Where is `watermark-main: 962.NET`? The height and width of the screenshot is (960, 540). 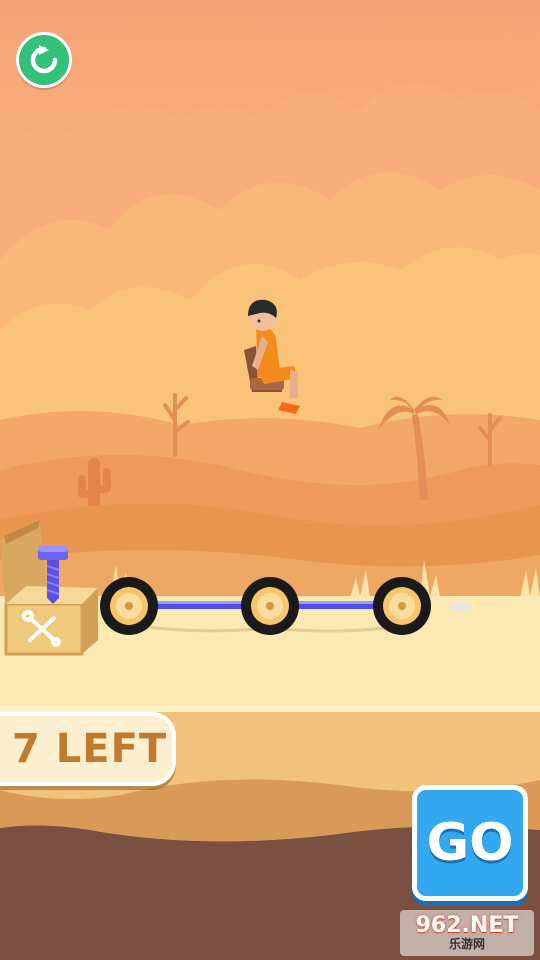
watermark-main: 962.NET is located at coordinates (467, 925).